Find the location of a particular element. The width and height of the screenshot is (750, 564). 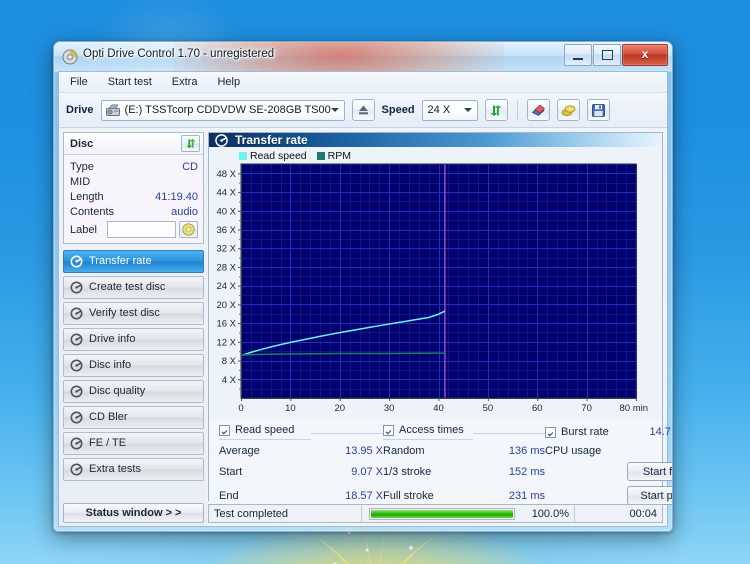

stat-key-start: Start is located at coordinates (231, 471).